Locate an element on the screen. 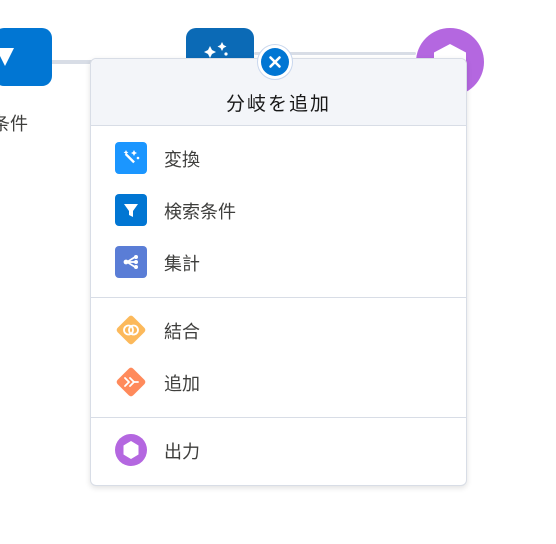 This screenshot has width=556, height=544. append-icon is located at coordinates (131, 382).